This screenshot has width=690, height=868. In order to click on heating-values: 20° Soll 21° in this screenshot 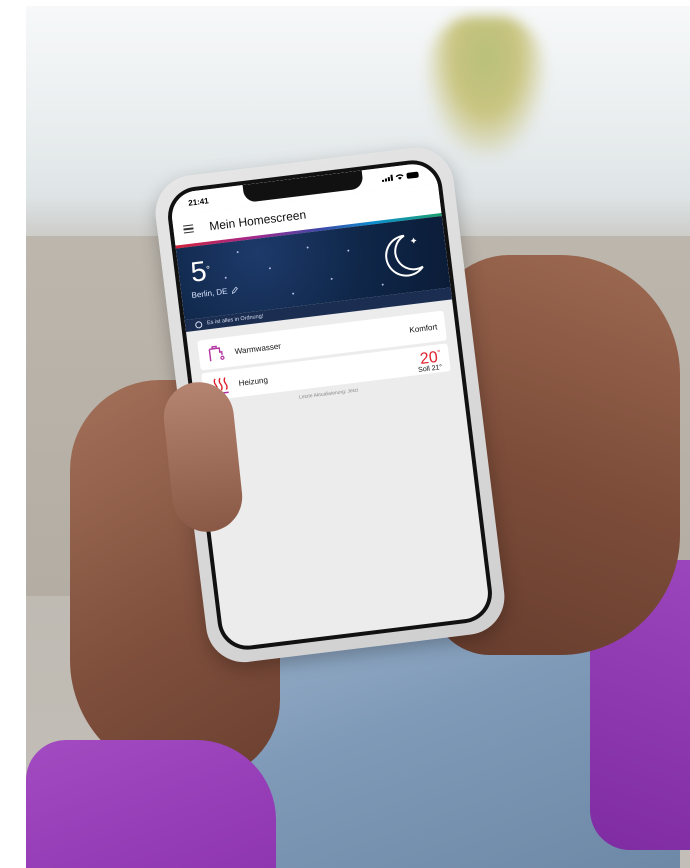, I will do `click(429, 360)`.